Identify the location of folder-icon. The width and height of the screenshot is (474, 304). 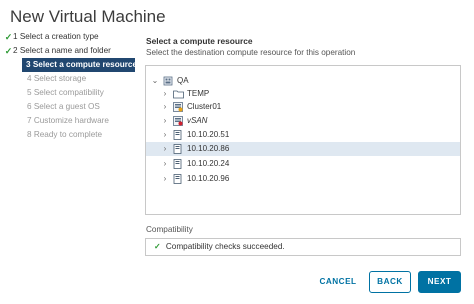
(178, 94).